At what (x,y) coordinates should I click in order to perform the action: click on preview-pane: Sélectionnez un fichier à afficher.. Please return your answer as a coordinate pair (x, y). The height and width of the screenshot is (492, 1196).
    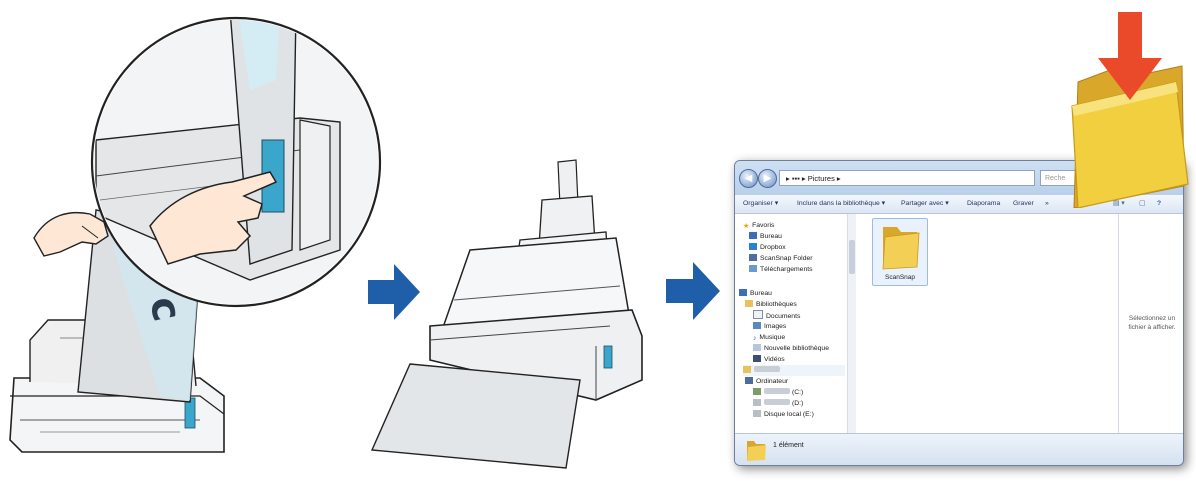
    Looking at the image, I should click on (1150, 323).